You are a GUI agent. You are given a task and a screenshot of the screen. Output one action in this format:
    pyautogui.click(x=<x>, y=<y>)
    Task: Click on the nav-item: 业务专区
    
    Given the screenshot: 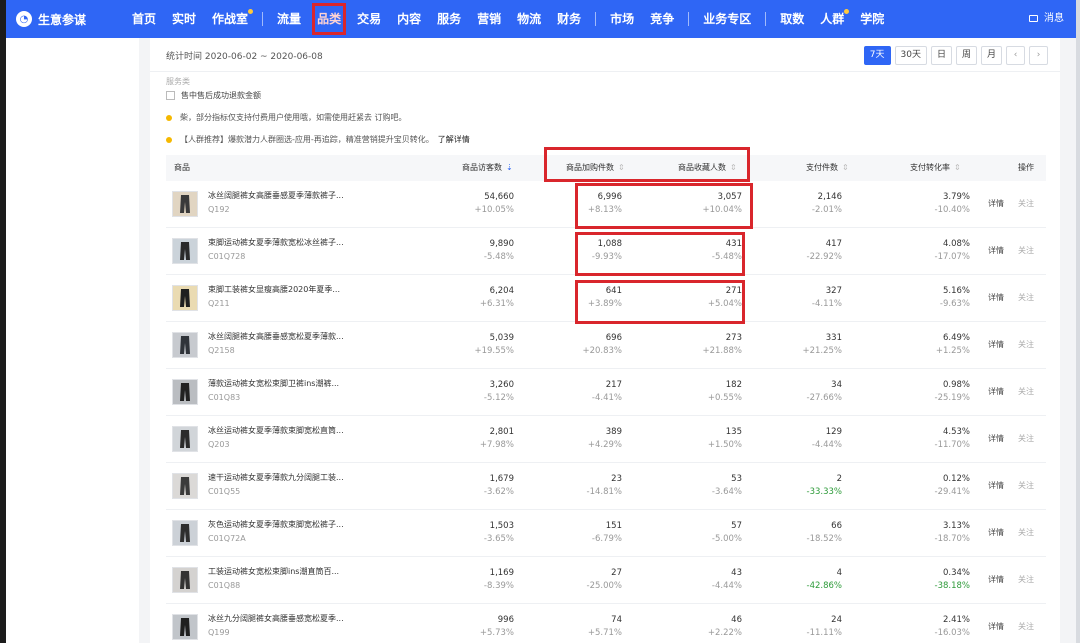 What is the action you would take?
    pyautogui.click(x=727, y=19)
    